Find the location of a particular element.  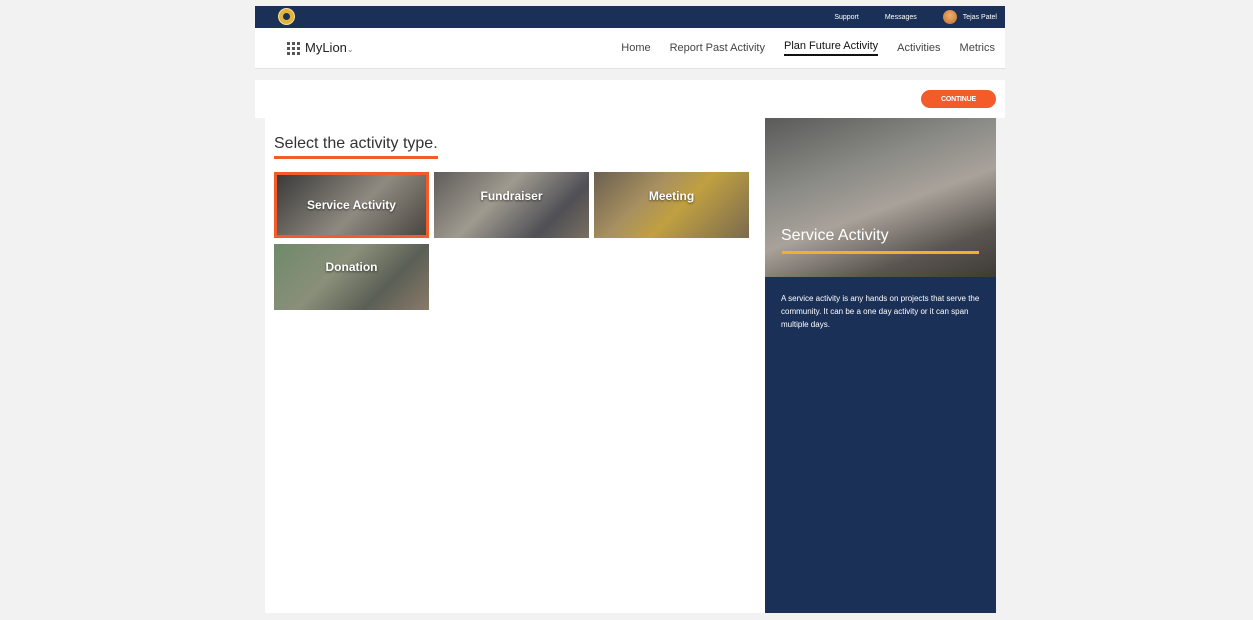

brand-menu: MyLion⌄ is located at coordinates (329, 47).